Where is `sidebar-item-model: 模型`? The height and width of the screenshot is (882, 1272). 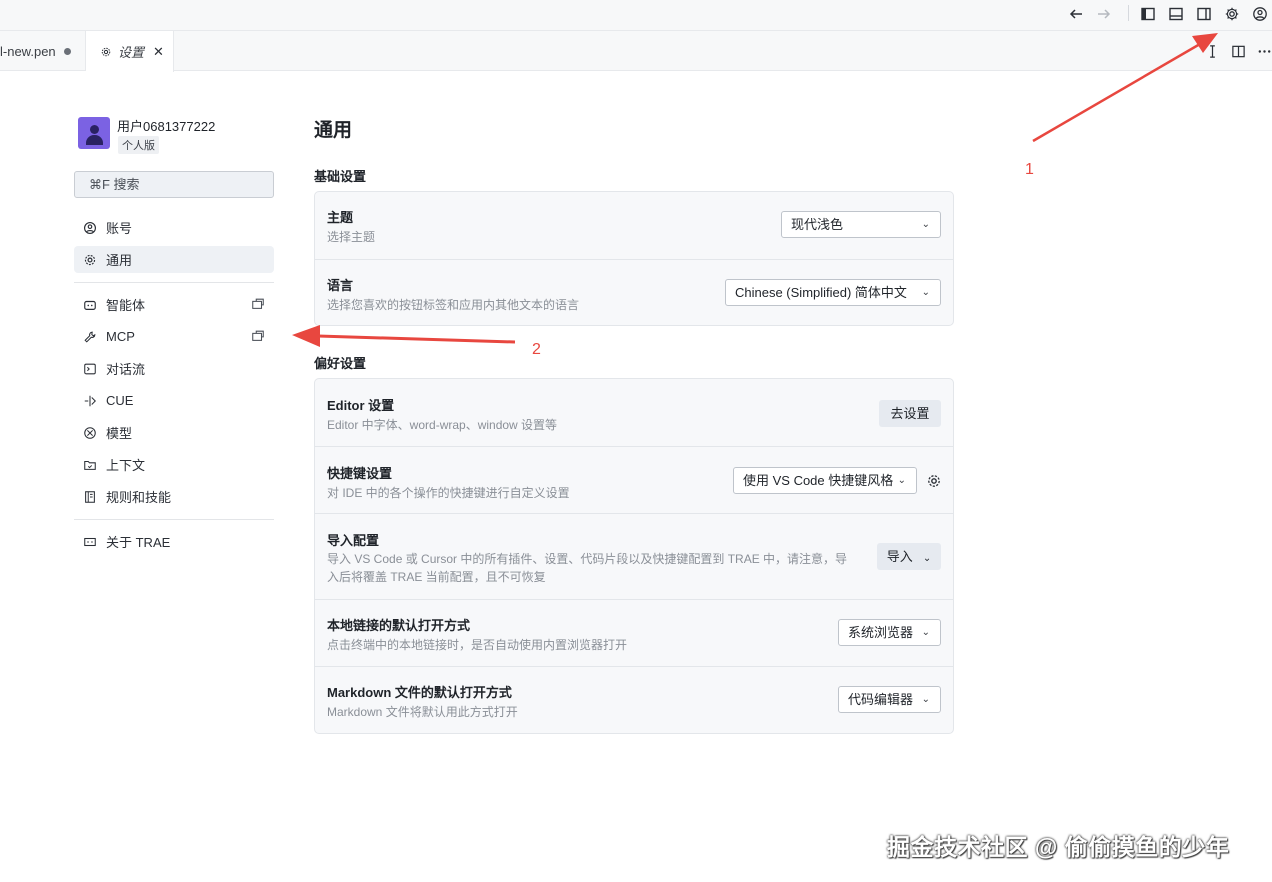 sidebar-item-model: 模型 is located at coordinates (174, 432).